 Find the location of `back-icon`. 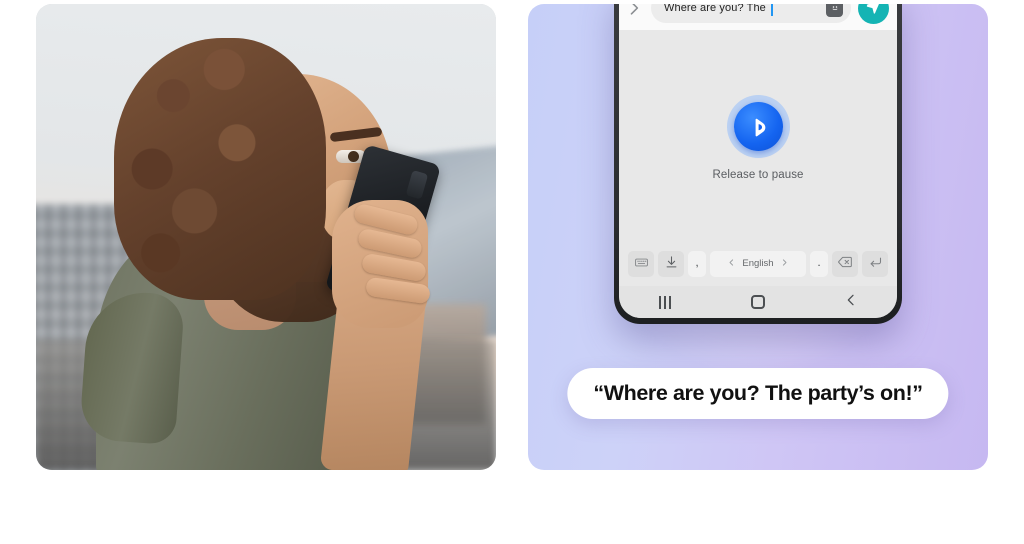

back-icon is located at coordinates (851, 302).